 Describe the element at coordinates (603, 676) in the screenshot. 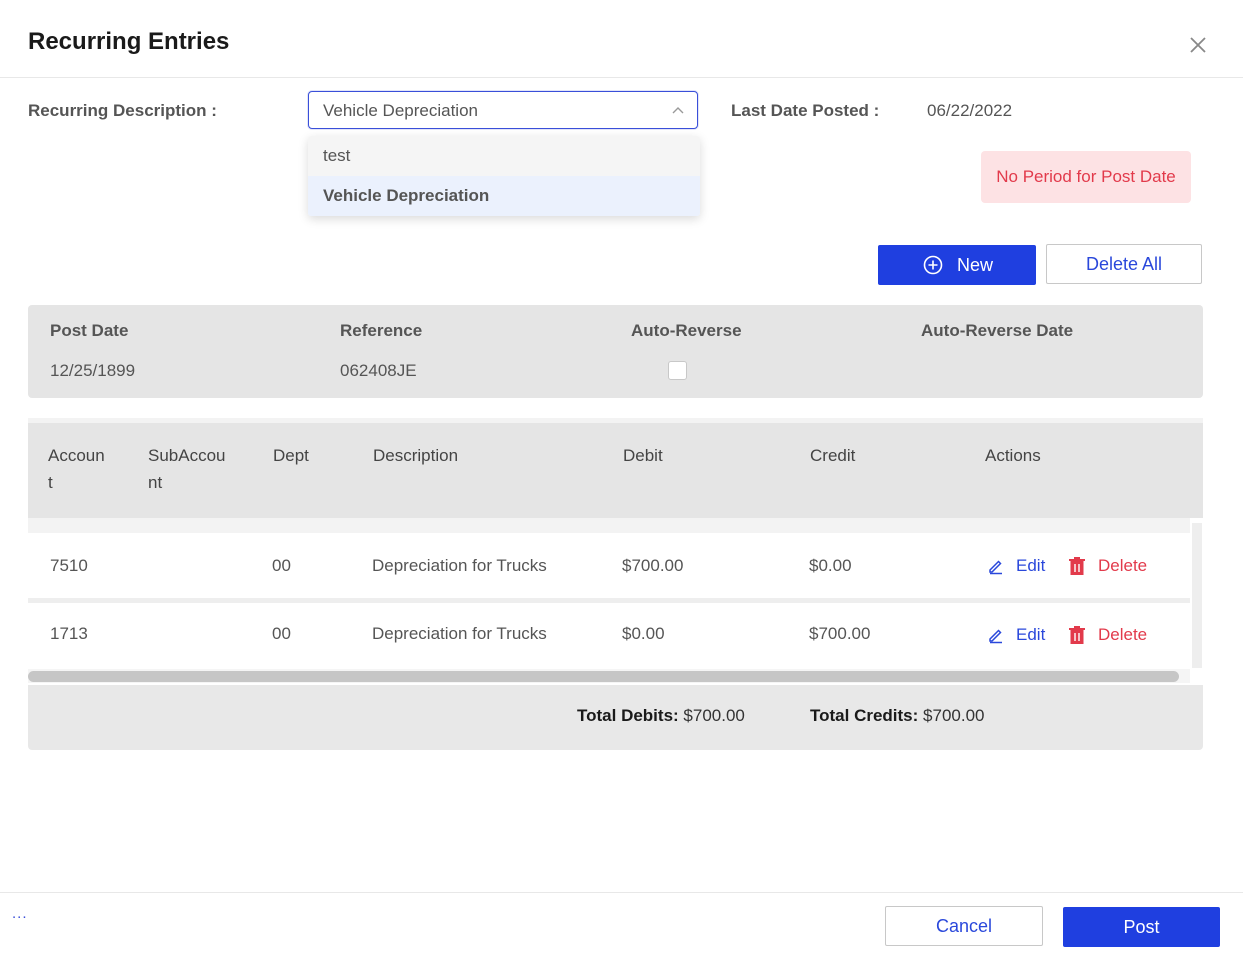

I see `horizontal-scrollbar-thumb` at that location.